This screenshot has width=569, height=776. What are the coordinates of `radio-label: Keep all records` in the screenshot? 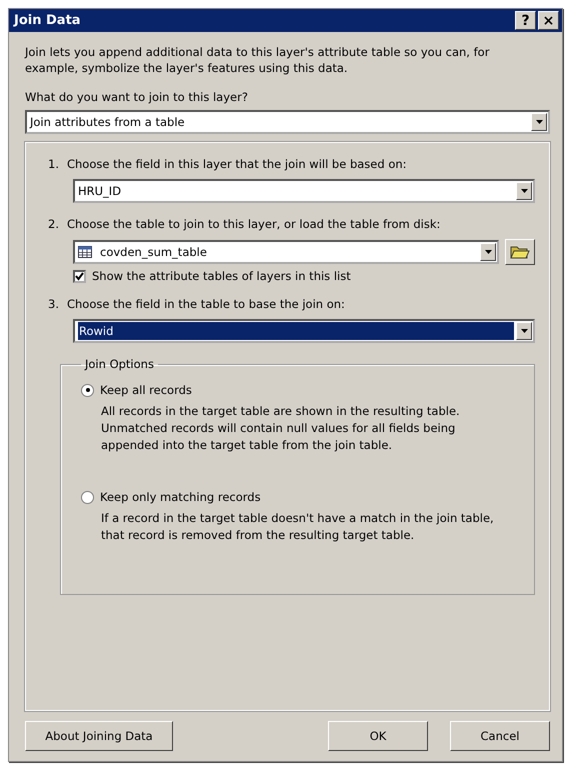 It's located at (146, 390).